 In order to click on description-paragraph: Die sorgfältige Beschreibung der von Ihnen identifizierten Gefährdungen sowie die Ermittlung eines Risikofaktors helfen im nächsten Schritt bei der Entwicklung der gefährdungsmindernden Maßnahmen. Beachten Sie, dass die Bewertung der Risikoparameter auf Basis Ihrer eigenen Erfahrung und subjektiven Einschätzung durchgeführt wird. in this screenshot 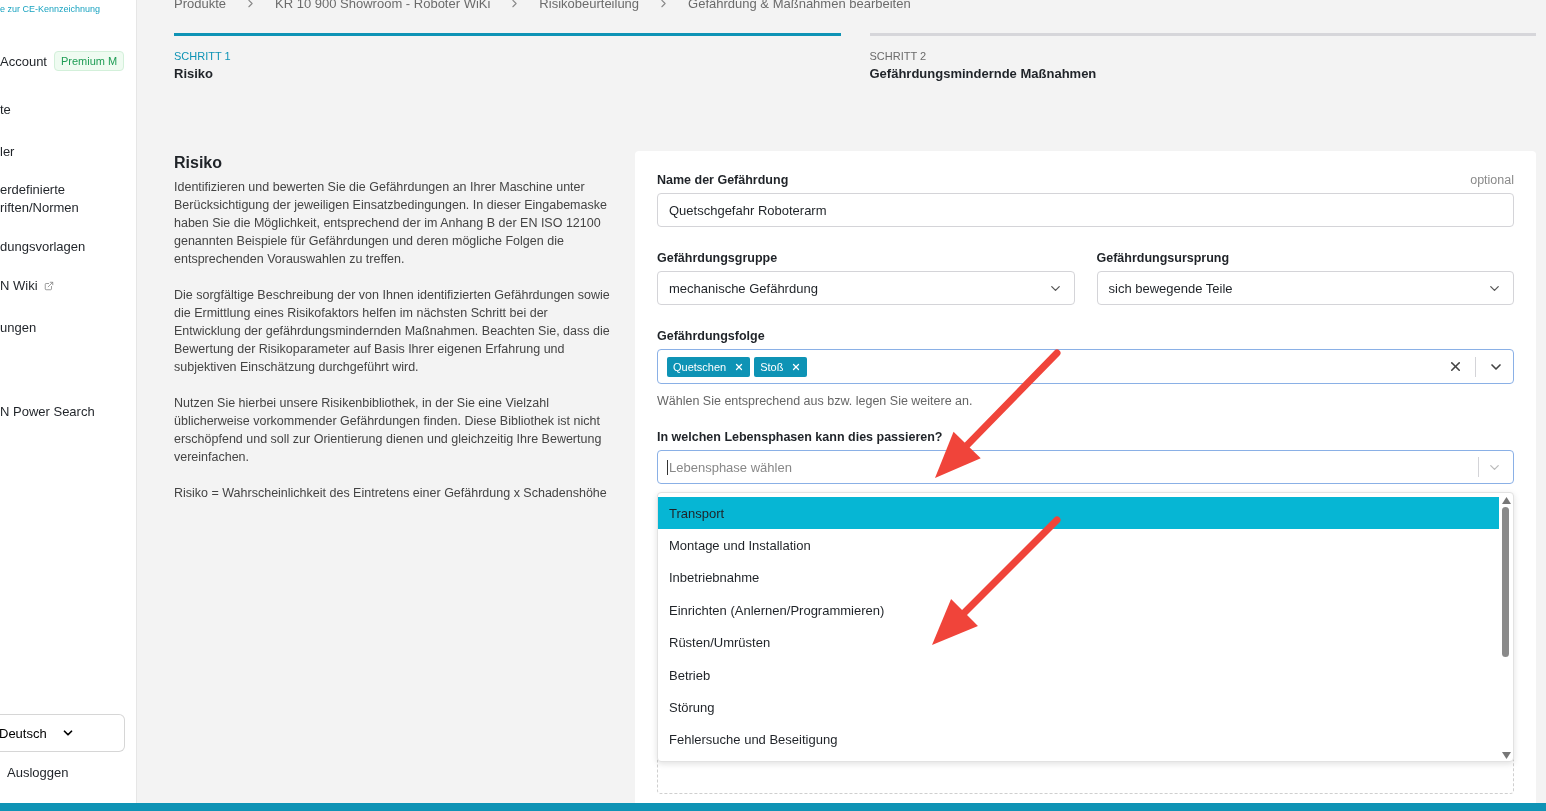, I will do `click(392, 331)`.